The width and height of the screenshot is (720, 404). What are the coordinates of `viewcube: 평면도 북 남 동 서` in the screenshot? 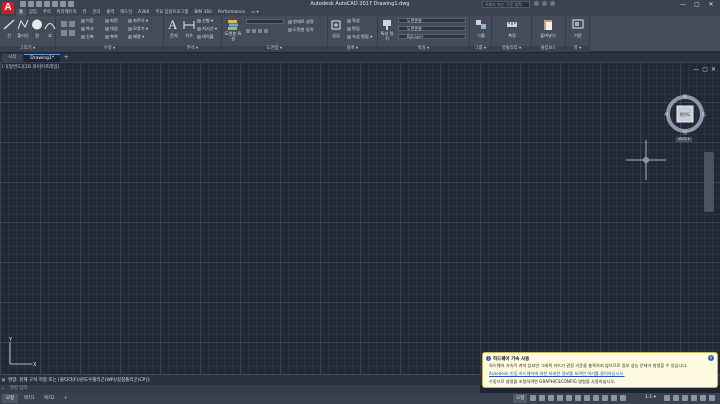 It's located at (685, 114).